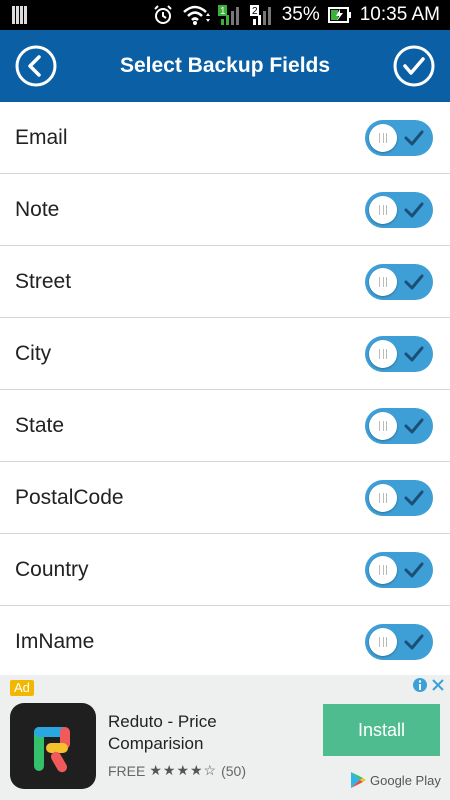 Image resolution: width=450 pixels, height=800 pixels. Describe the element at coordinates (55, 641) in the screenshot. I see `field-label: ImName` at that location.